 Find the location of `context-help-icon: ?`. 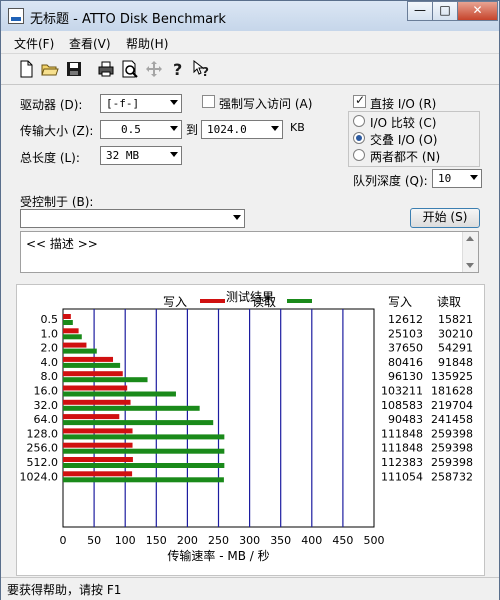

context-help-icon: ? is located at coordinates (202, 69).